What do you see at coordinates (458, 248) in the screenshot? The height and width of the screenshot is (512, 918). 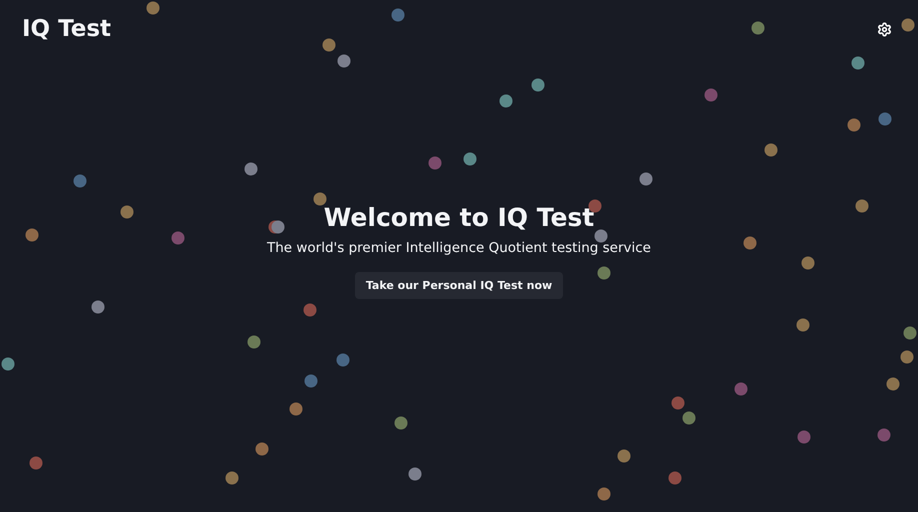 I see `hero-subtitle: The world's premier Intelligence Quotient testing service` at bounding box center [458, 248].